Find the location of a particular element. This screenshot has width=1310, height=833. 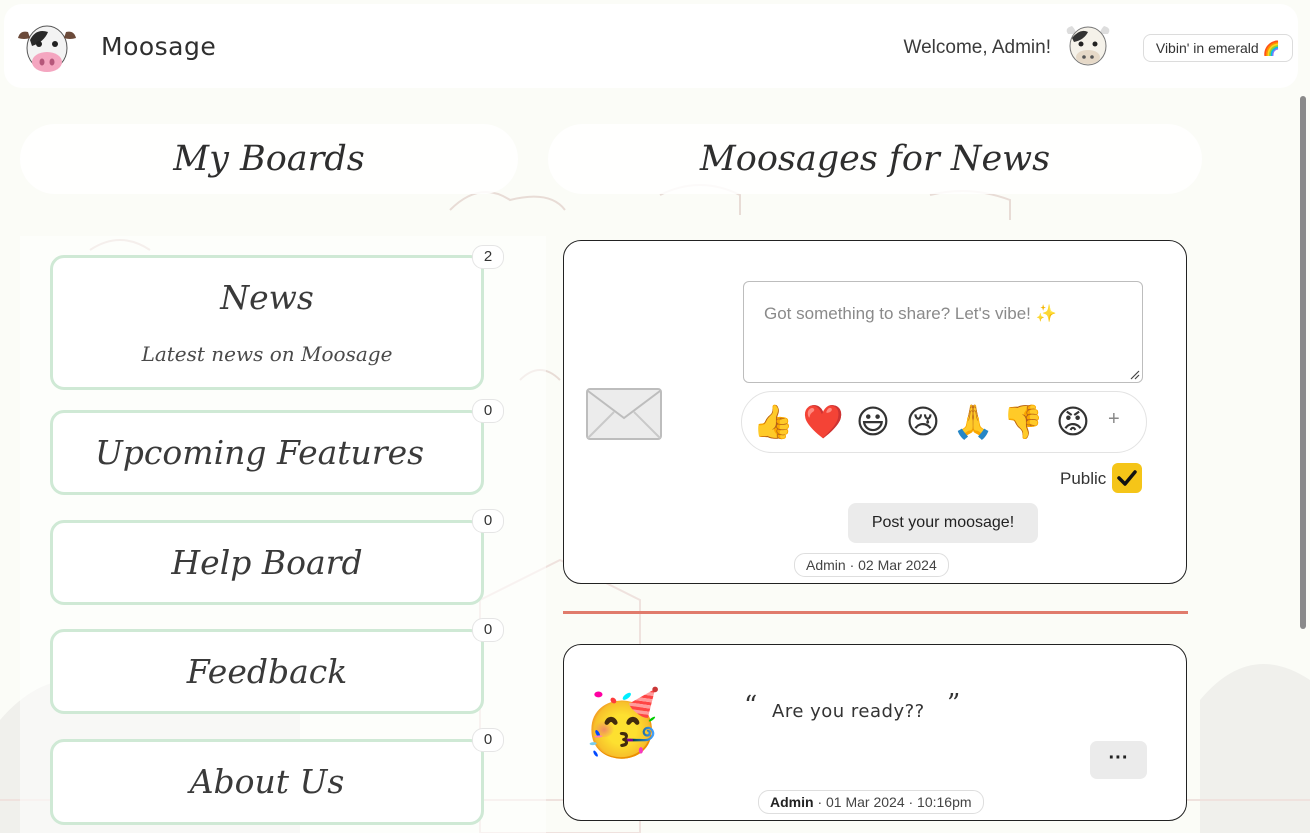

brand-name: Moosage is located at coordinates (158, 46).